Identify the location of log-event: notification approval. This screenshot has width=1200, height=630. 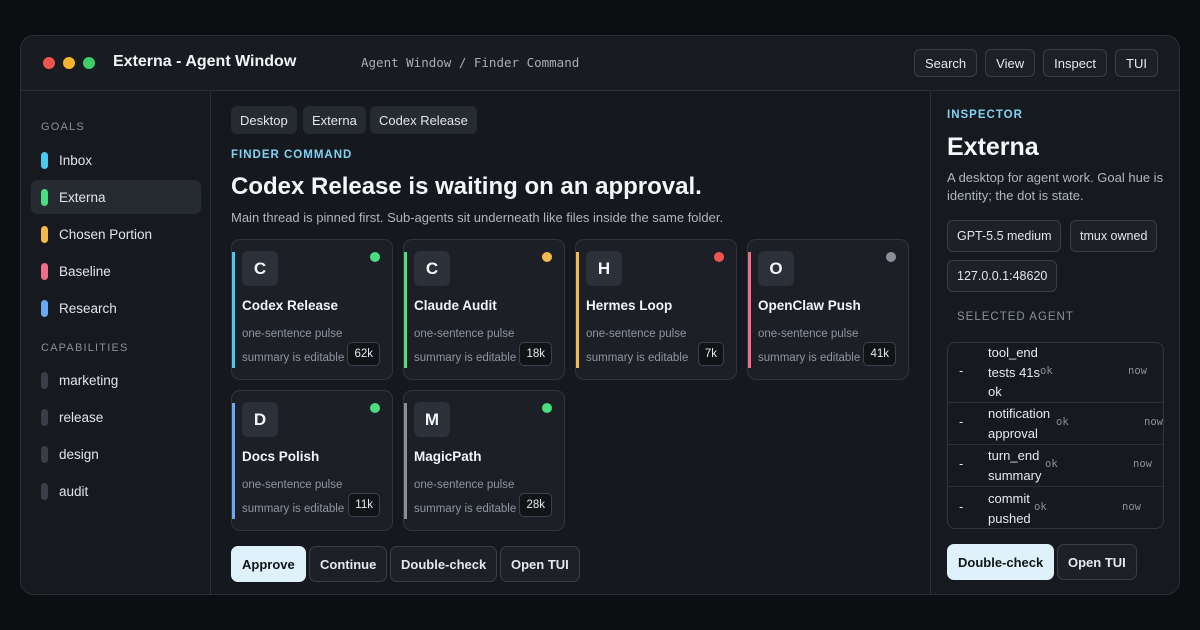
(1019, 423).